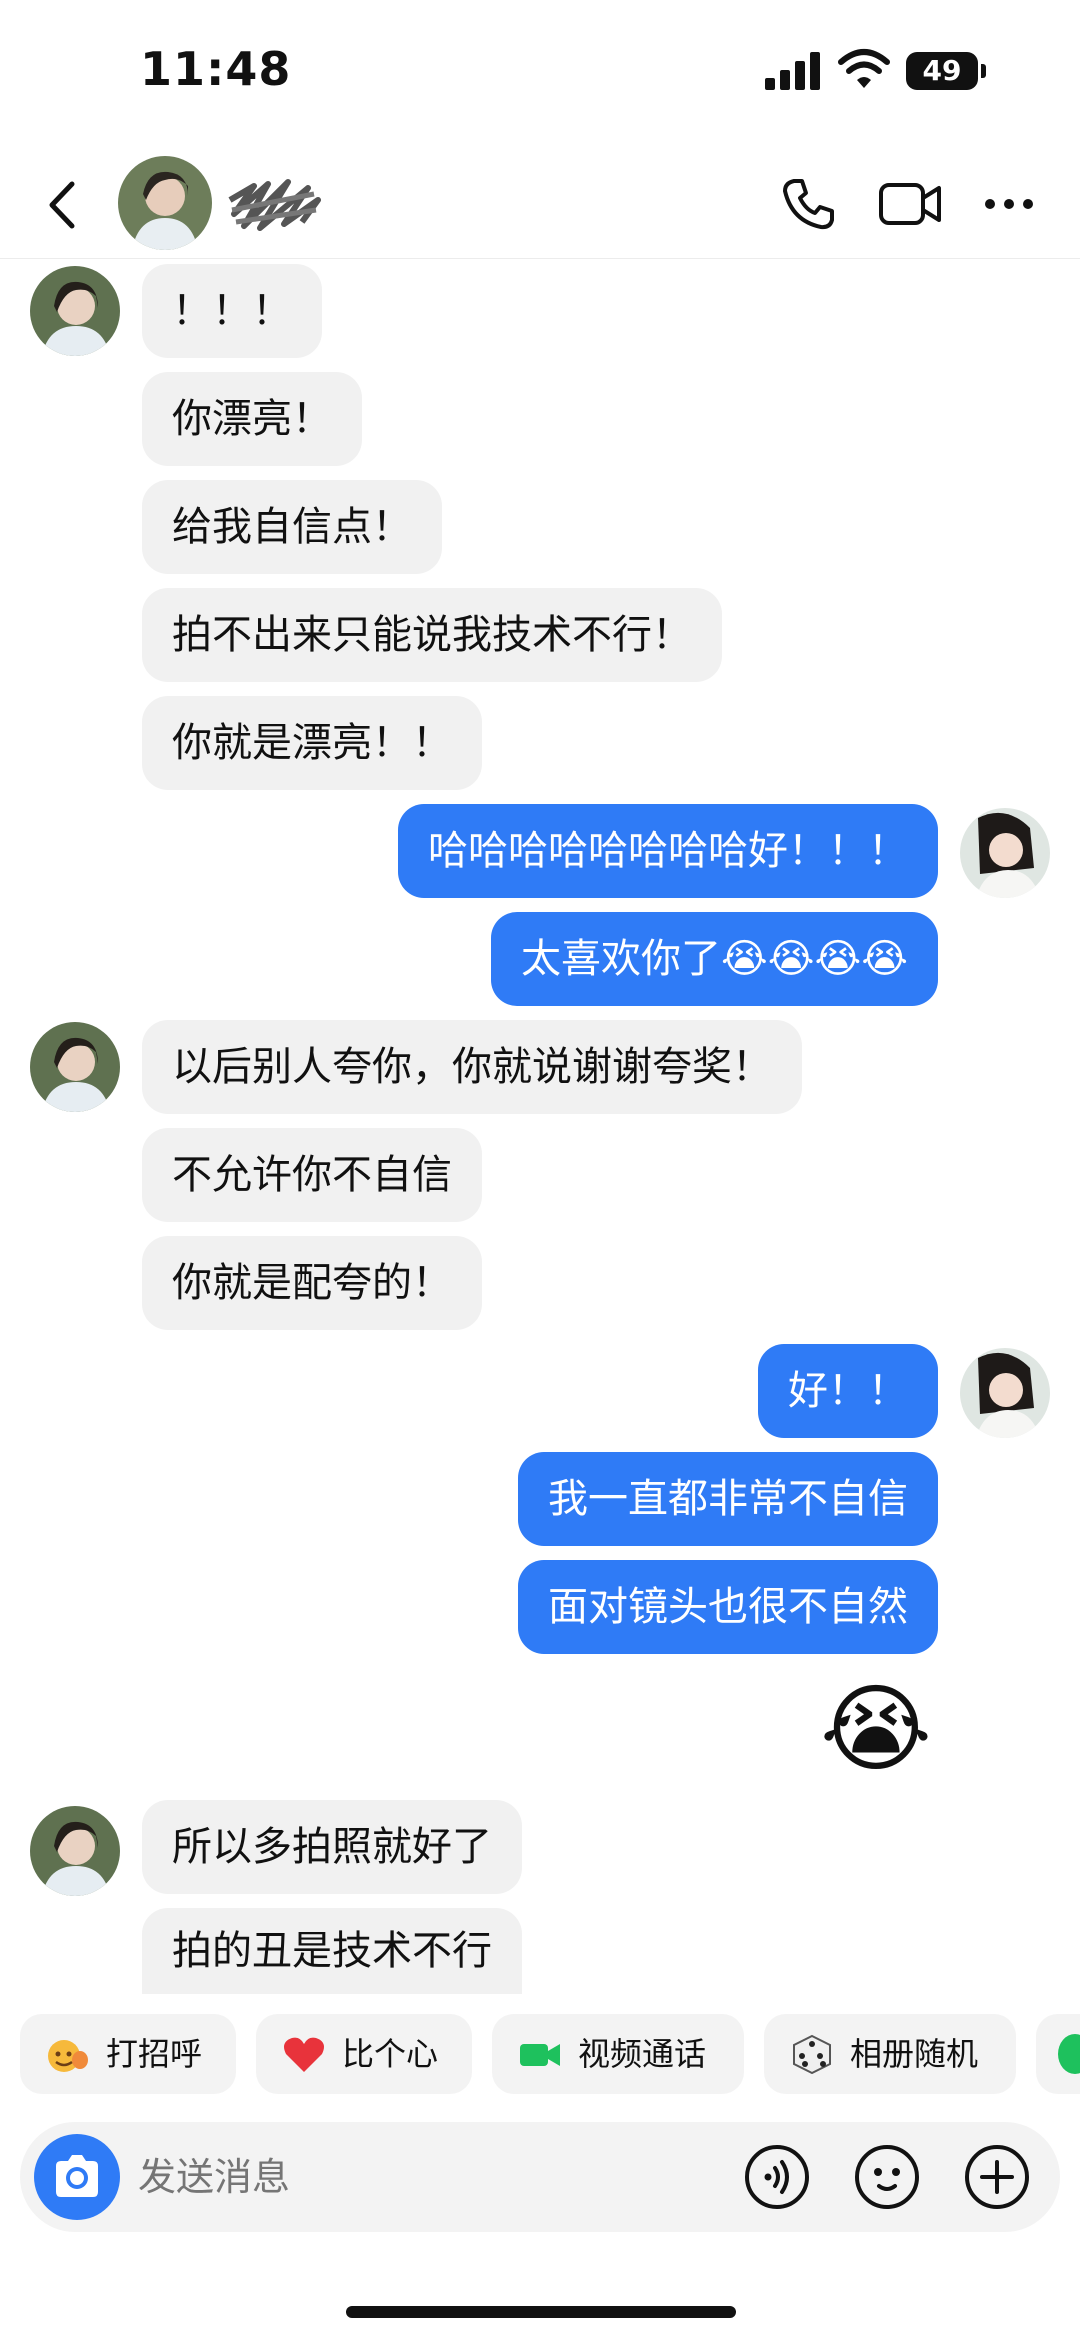  What do you see at coordinates (997, 2177) in the screenshot?
I see `add-icon` at bounding box center [997, 2177].